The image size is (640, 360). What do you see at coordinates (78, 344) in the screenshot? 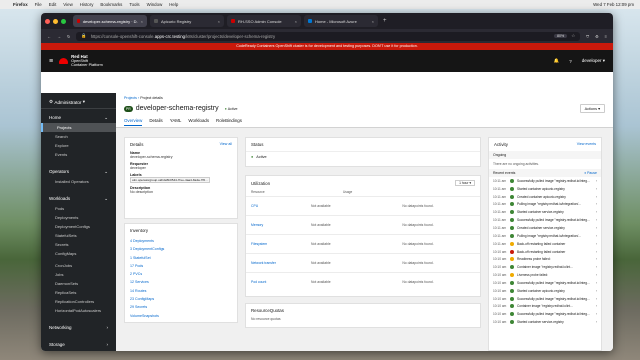
I see `nav-section-storage-header: Storage ›` at bounding box center [78, 344].